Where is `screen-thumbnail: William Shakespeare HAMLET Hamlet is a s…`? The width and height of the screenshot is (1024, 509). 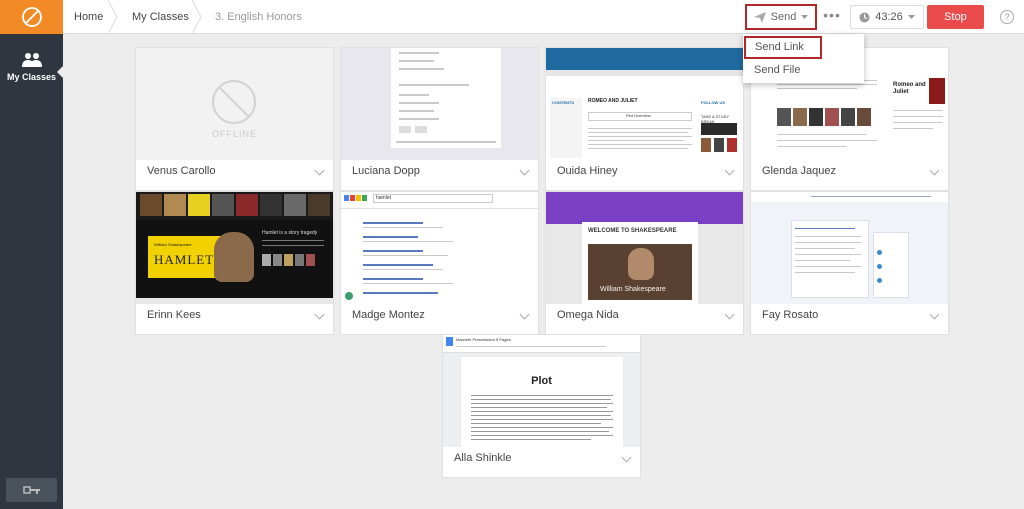
screen-thumbnail: William Shakespeare HAMLET Hamlet is a s… is located at coordinates (234, 248).